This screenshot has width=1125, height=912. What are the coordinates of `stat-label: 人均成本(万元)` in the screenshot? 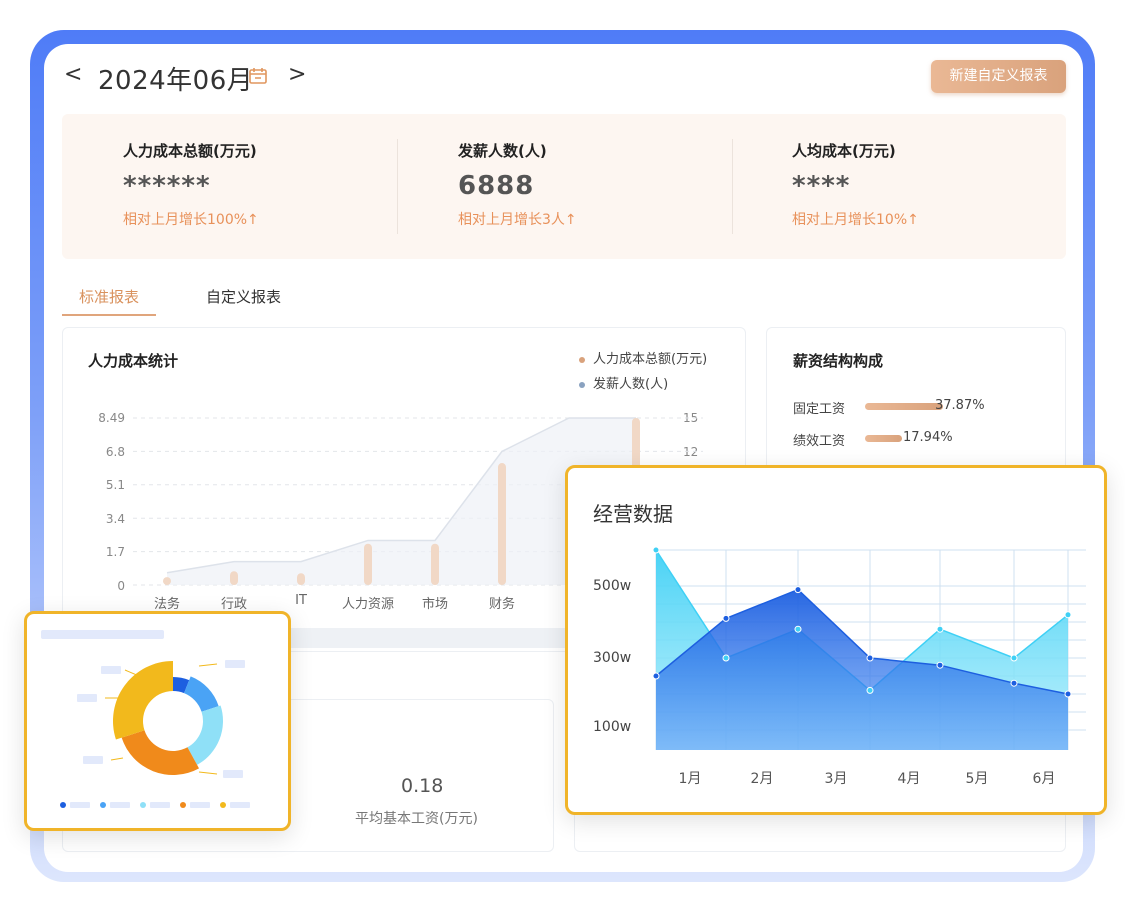 It's located at (844, 151).